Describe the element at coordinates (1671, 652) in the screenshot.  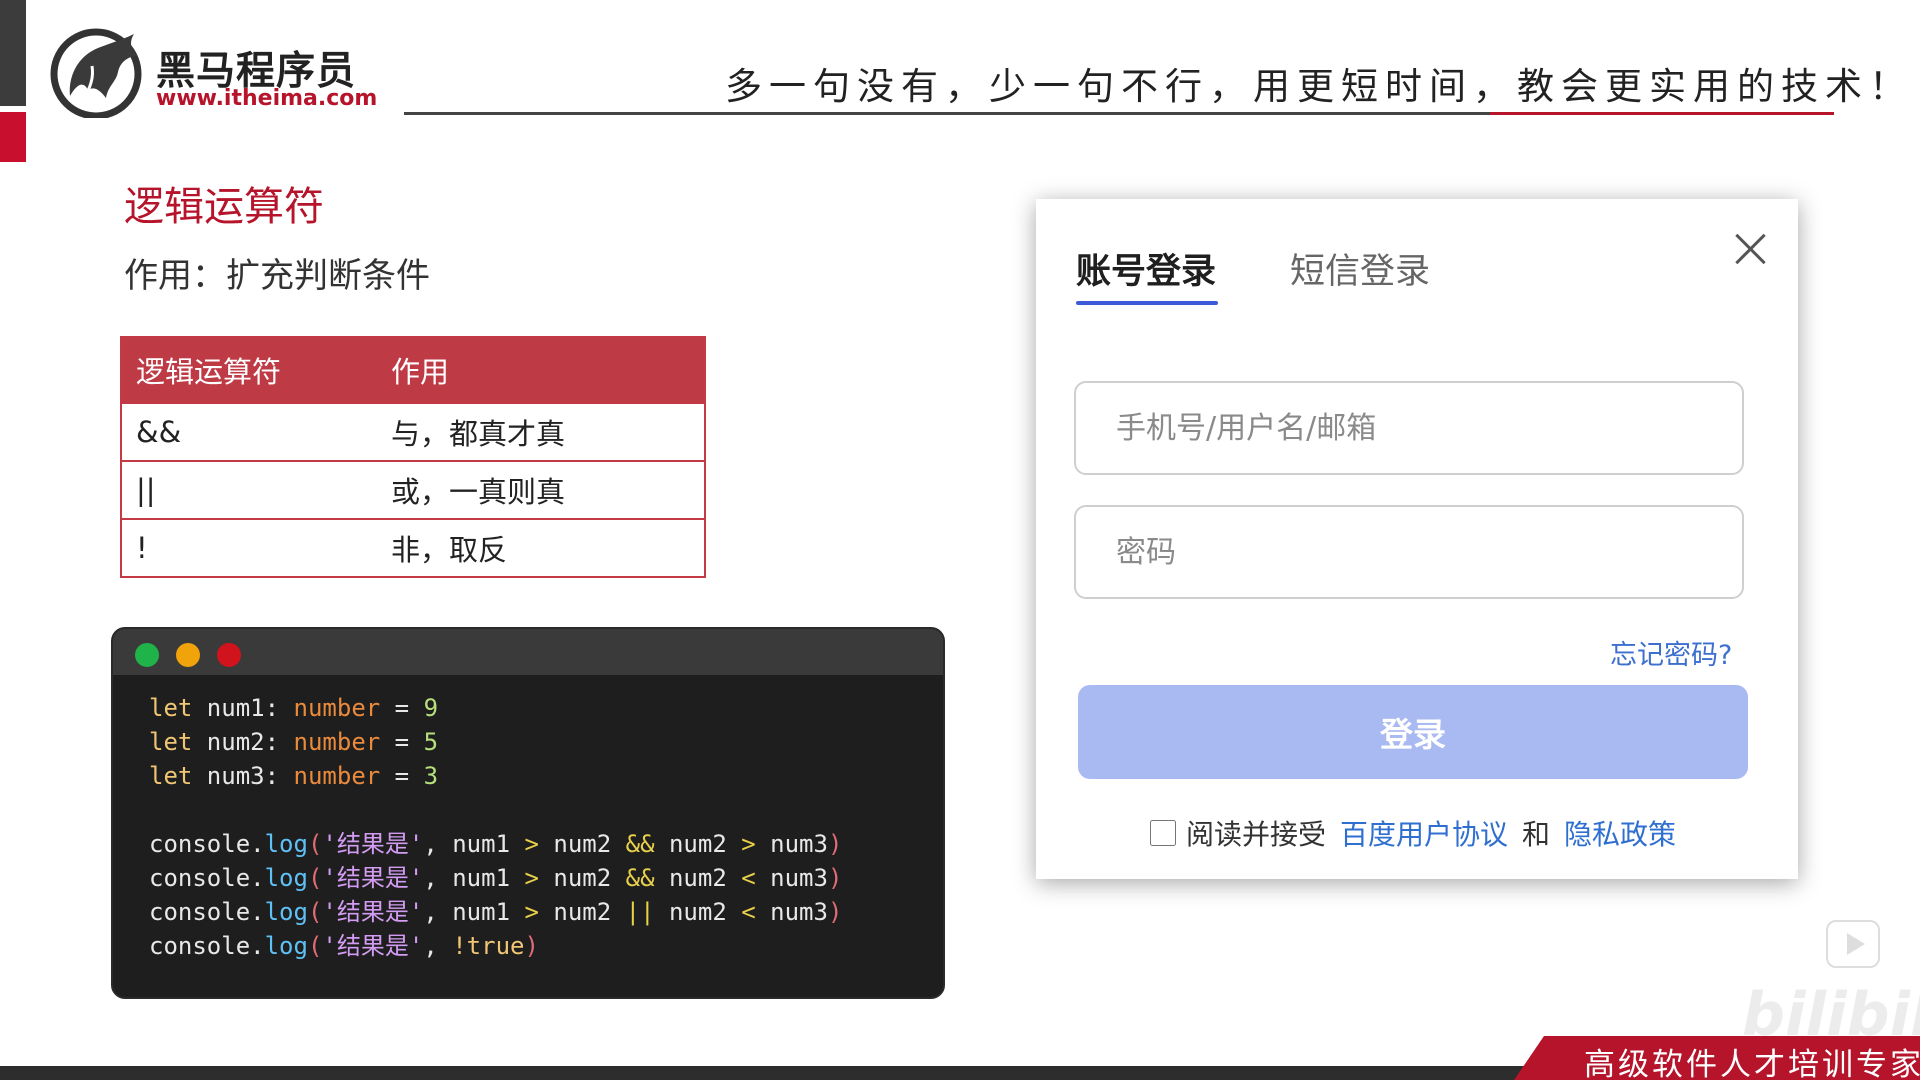
I see `forgot-password-link: 忘记密码?` at that location.